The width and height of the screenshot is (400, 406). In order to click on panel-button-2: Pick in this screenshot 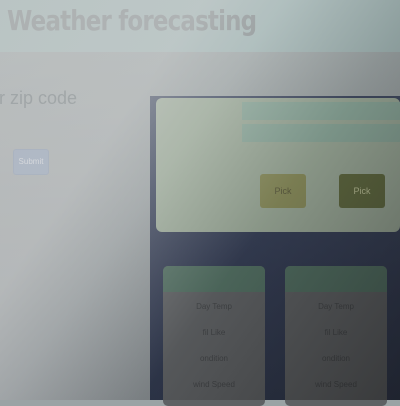, I will do `click(362, 191)`.